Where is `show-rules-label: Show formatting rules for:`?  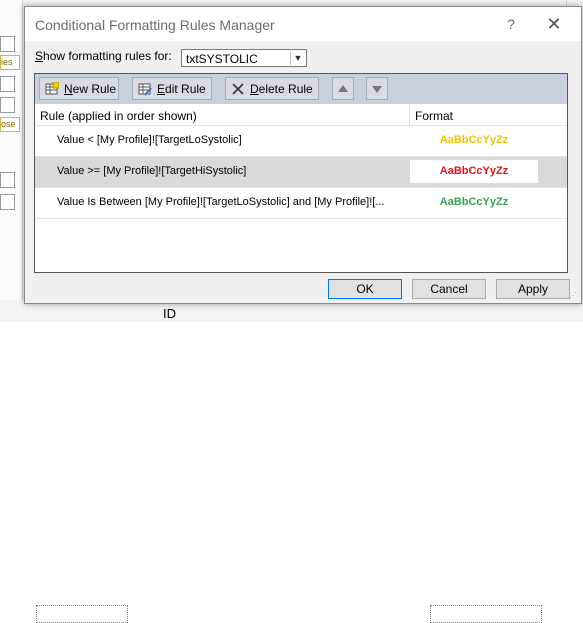
show-rules-label: Show formatting rules for: is located at coordinates (103, 56).